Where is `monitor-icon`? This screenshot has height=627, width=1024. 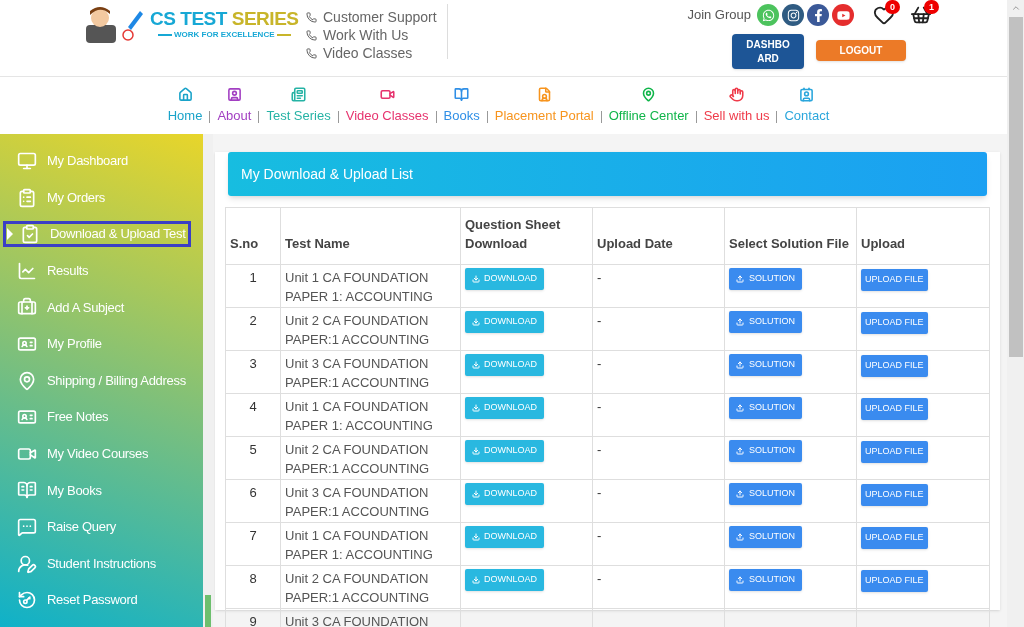 monitor-icon is located at coordinates (27, 161).